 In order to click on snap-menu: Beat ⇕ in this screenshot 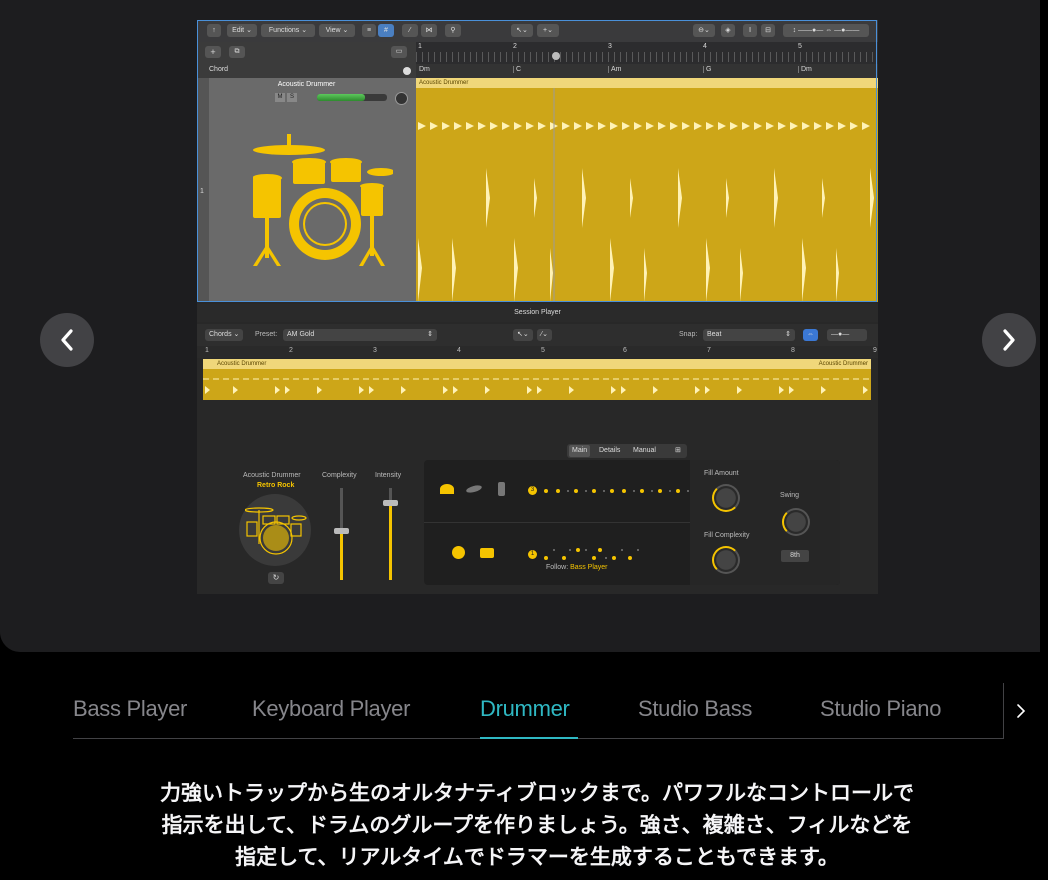, I will do `click(749, 335)`.